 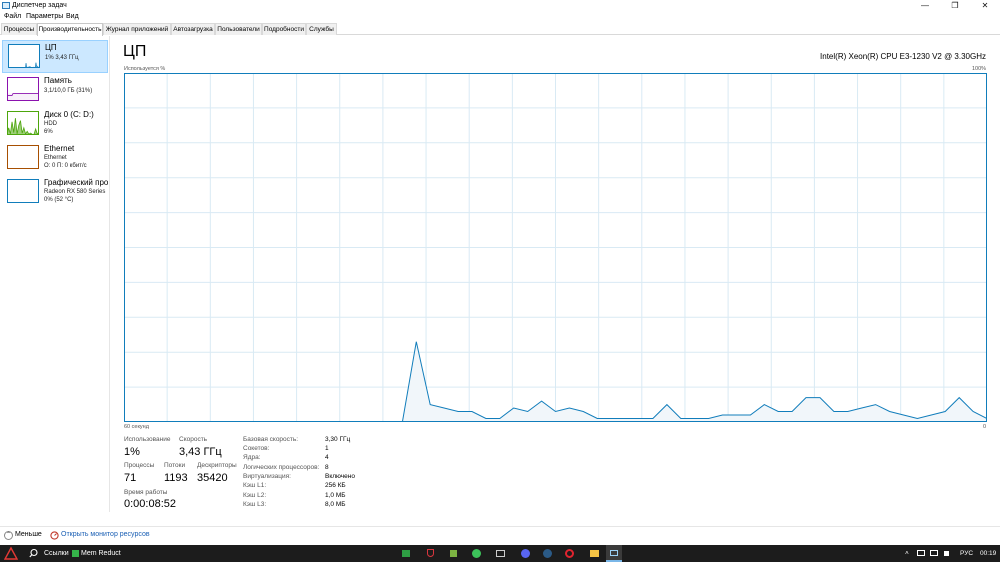 What do you see at coordinates (130, 478) in the screenshot?
I see `processes-value: 71` at bounding box center [130, 478].